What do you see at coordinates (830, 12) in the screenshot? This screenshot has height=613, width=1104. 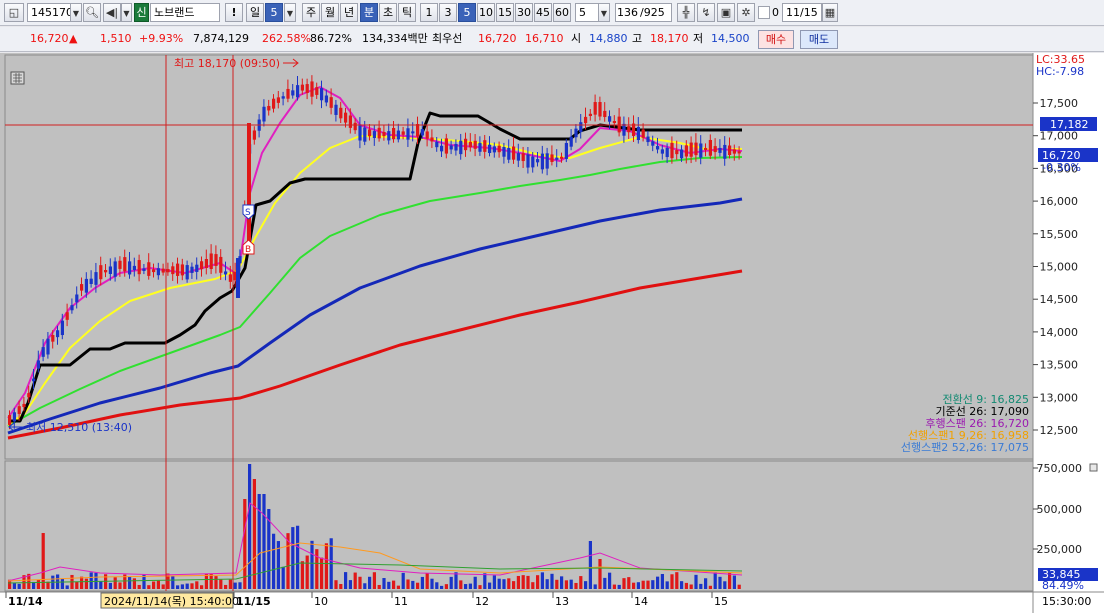 I see `calendar-icon: ▦` at bounding box center [830, 12].